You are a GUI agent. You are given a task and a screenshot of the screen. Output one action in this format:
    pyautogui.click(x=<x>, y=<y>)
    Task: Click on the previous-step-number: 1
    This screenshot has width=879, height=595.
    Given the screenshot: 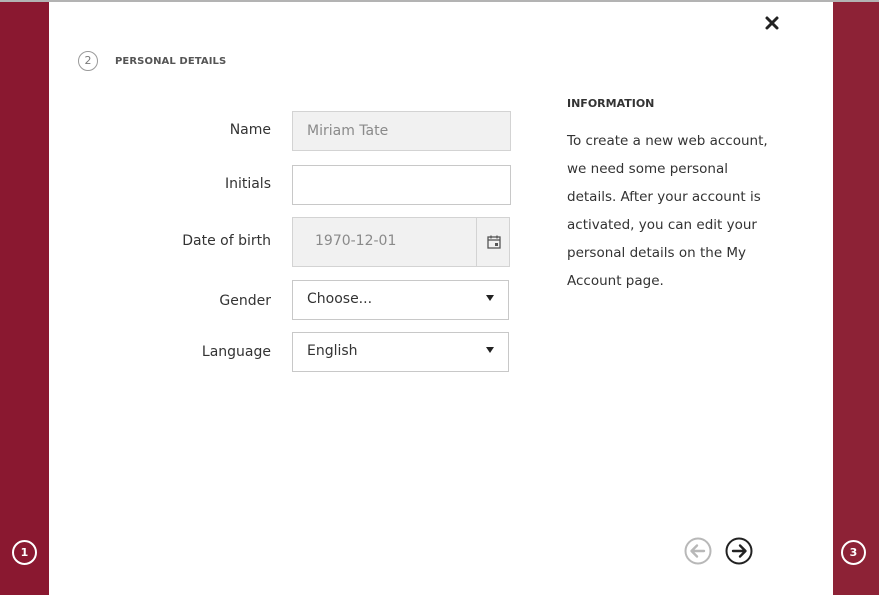 What is the action you would take?
    pyautogui.click(x=24, y=552)
    